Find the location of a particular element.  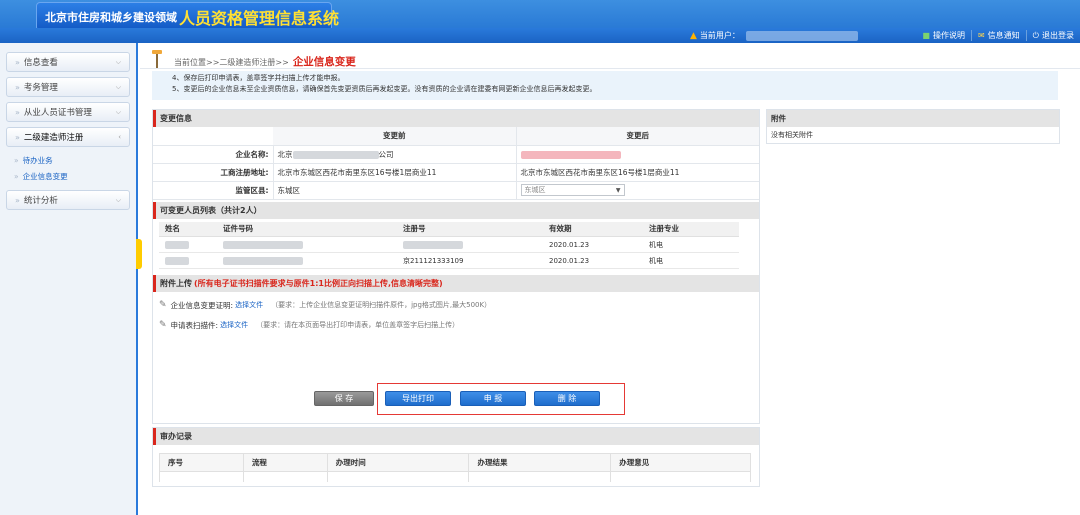

current-user: ▲ 当前用户： is located at coordinates (774, 35).